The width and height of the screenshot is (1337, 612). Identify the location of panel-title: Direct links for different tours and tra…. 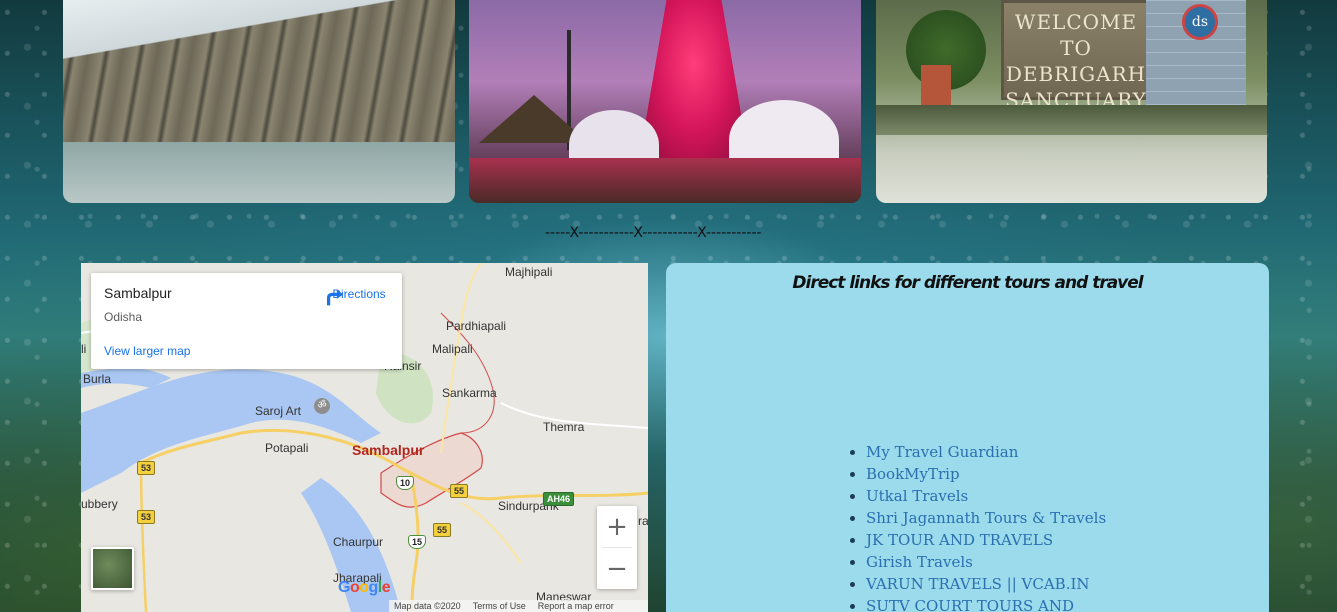
(967, 283).